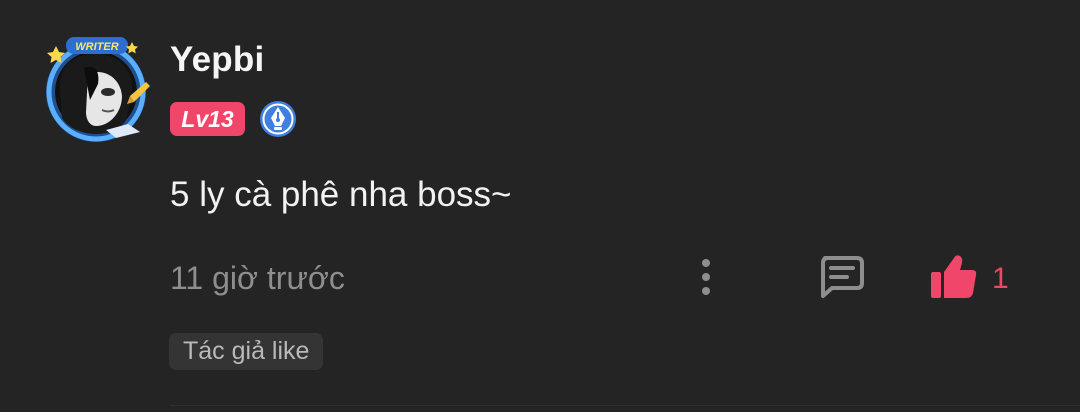 This screenshot has height=412, width=1080. Describe the element at coordinates (341, 194) in the screenshot. I see `comment-text: 5 ly cà phê nha boss~` at that location.